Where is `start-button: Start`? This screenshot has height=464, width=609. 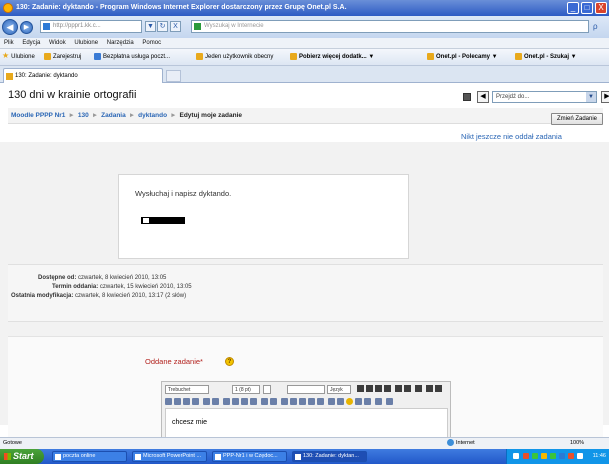
start-button: Start is located at coordinates (22, 456).